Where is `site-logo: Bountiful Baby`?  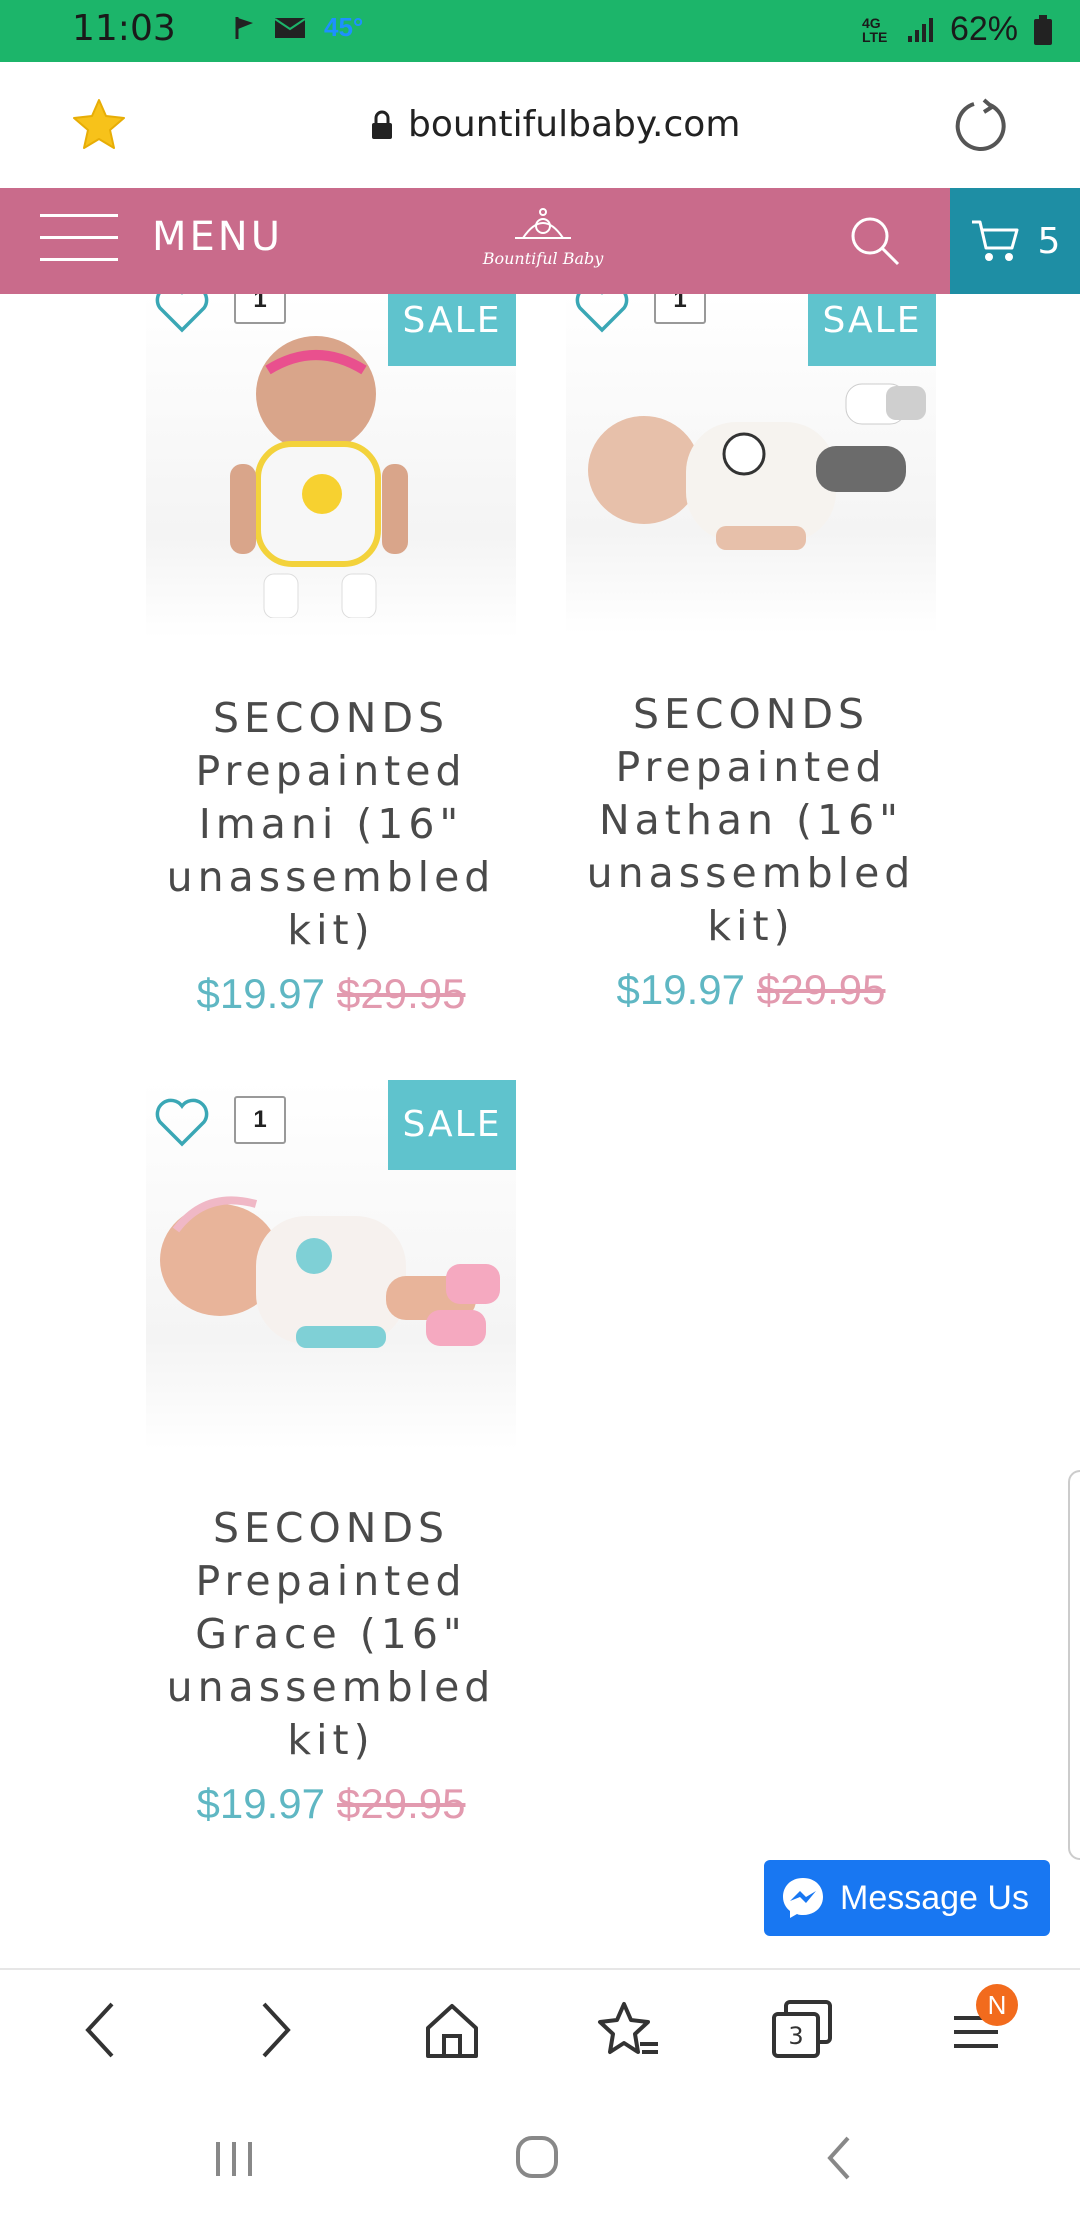
site-logo: Bountiful Baby is located at coordinates (543, 236).